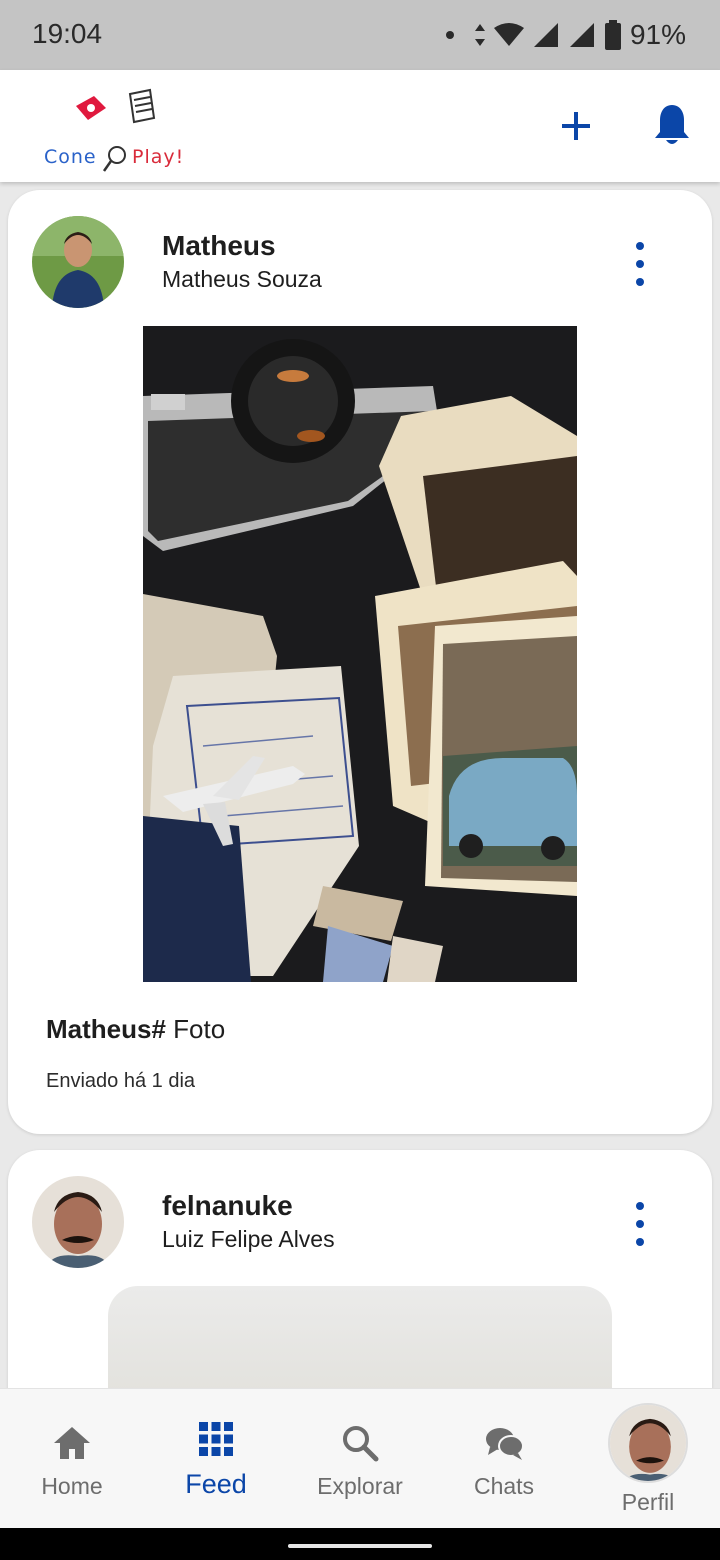 The image size is (720, 1560). I want to click on nav-perfil-label: Perfil, so click(648, 1502).